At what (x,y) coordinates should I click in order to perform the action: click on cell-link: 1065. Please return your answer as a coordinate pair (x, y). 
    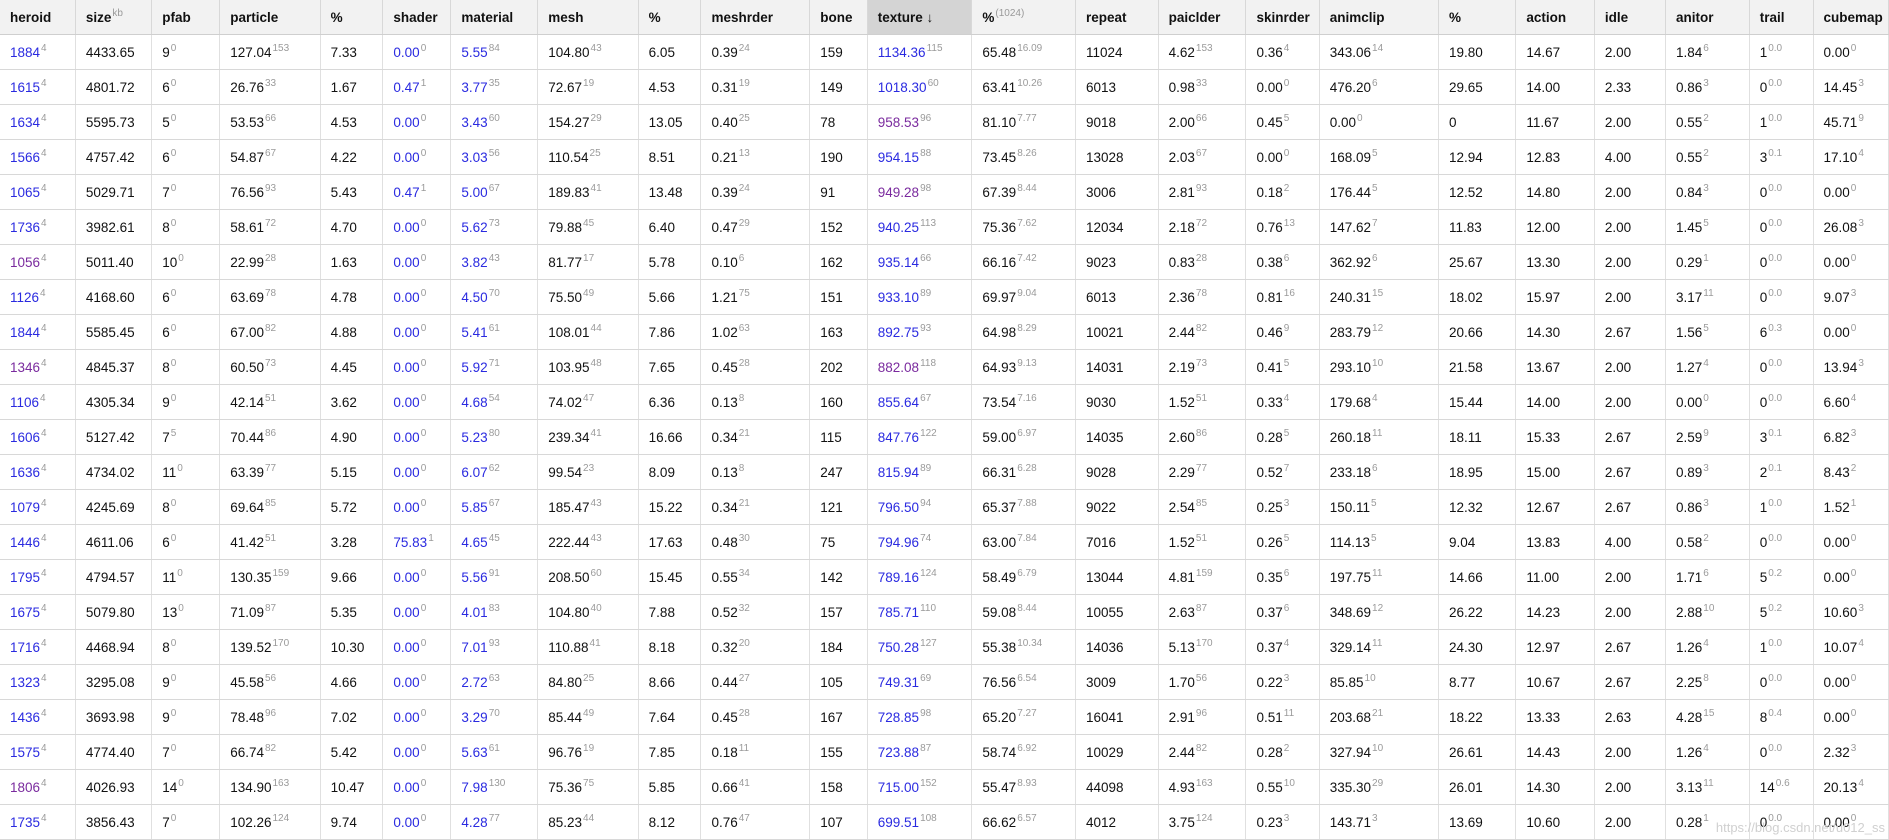
    Looking at the image, I should click on (25, 192).